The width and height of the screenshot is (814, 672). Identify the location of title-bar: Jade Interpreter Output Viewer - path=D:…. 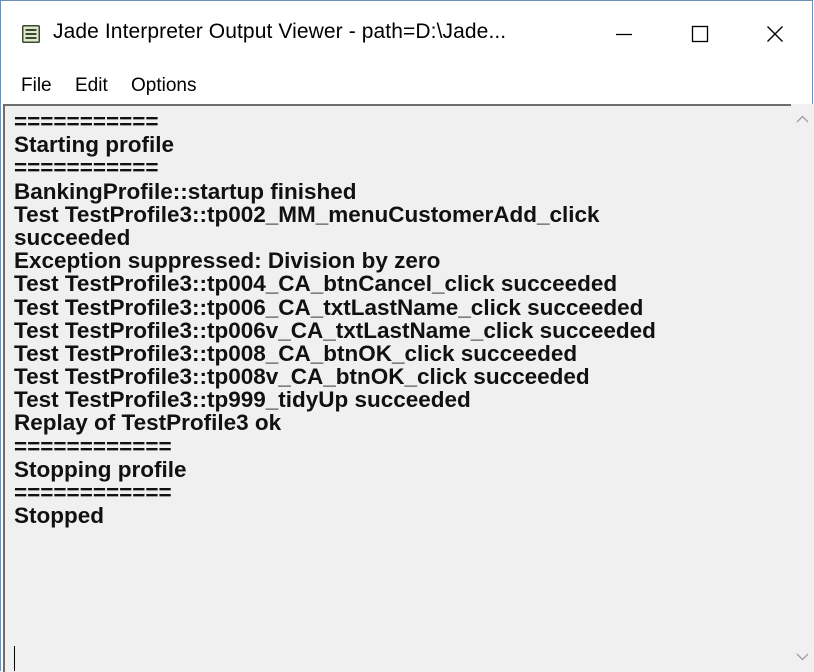
(406, 33).